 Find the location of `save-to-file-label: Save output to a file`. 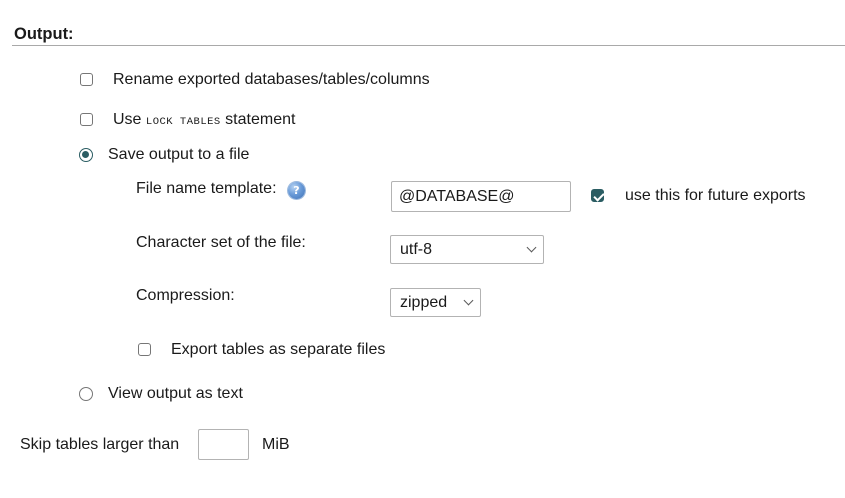

save-to-file-label: Save output to a file is located at coordinates (179, 154).